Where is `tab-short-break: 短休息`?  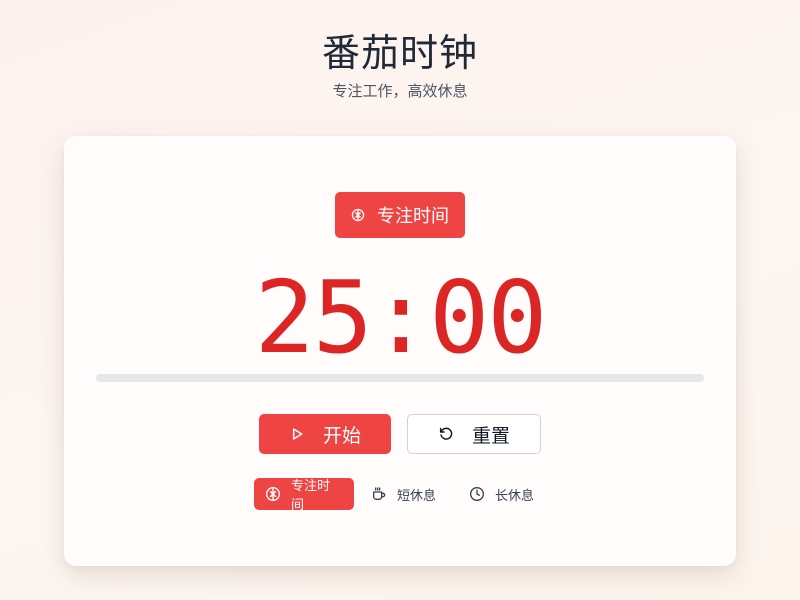 tab-short-break: 短休息 is located at coordinates (406, 494).